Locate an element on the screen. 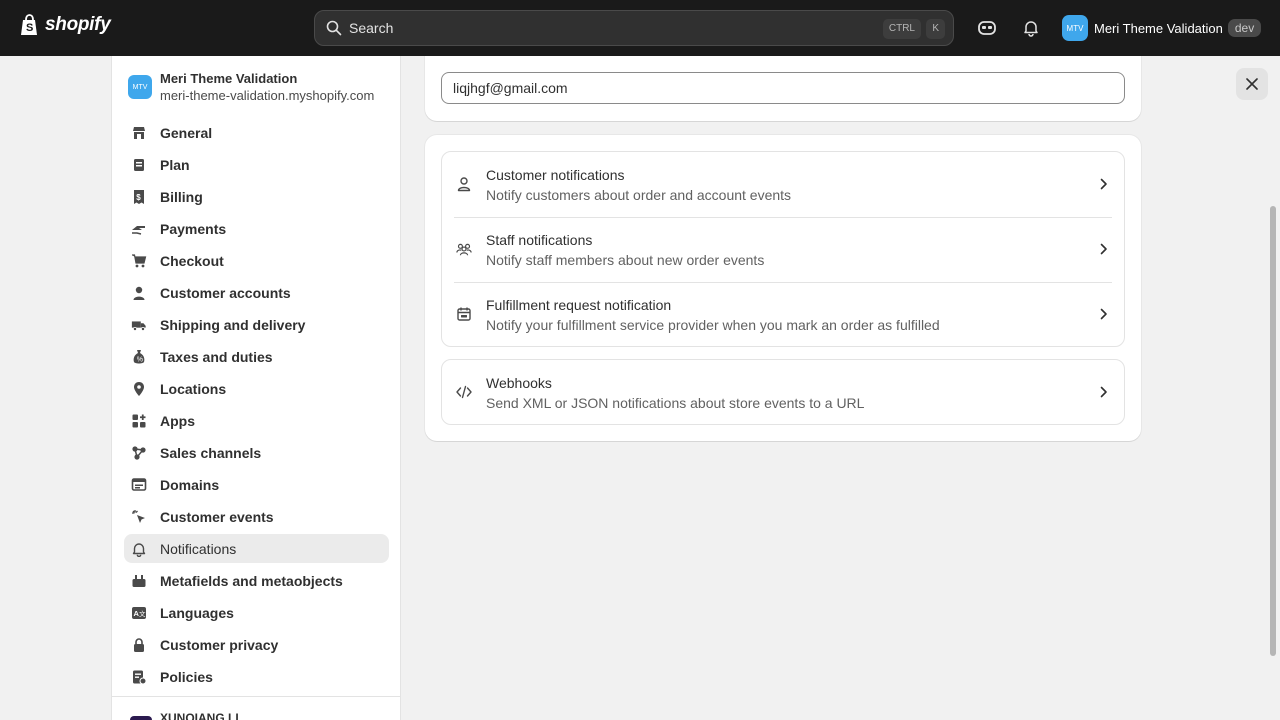 This screenshot has height=720, width=1280. sidebar-item-label: Languages is located at coordinates (197, 612).